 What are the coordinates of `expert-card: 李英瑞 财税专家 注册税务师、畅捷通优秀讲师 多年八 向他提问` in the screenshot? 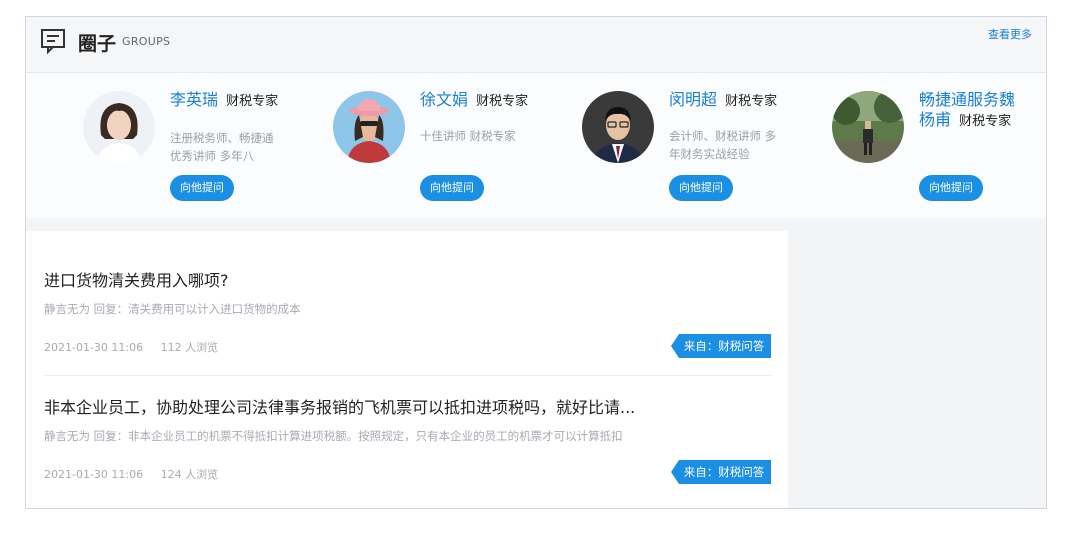 It's located at (198, 151).